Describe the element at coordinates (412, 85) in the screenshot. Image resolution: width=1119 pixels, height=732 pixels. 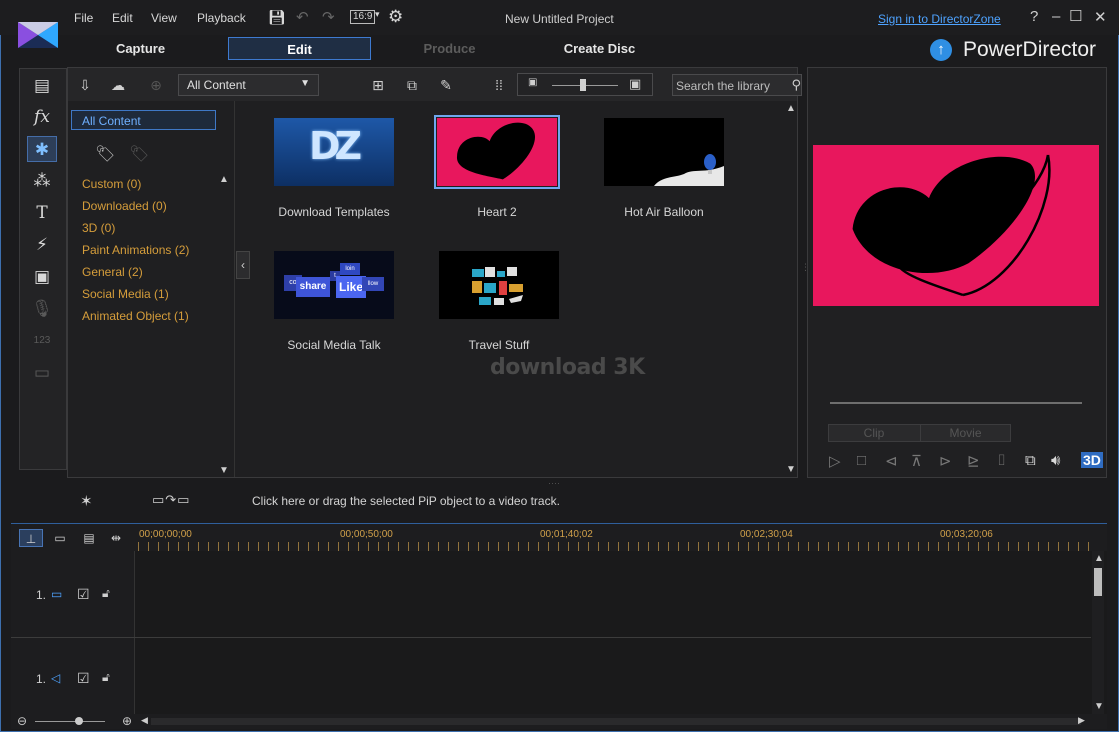
I see `edit-template-icon: ⧉` at that location.